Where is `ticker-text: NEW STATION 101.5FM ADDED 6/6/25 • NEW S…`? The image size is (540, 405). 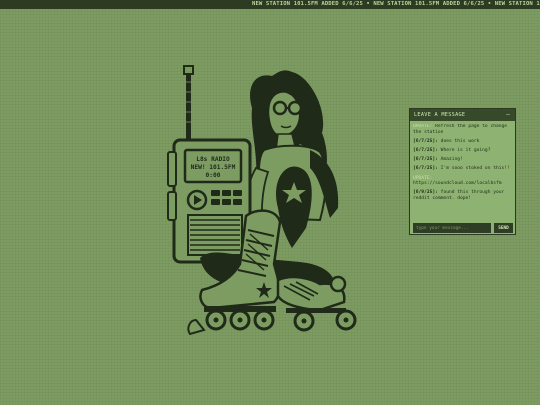 ticker-text: NEW STATION 101.5FM ADDED 6/6/25 • NEW S… is located at coordinates (396, 4).